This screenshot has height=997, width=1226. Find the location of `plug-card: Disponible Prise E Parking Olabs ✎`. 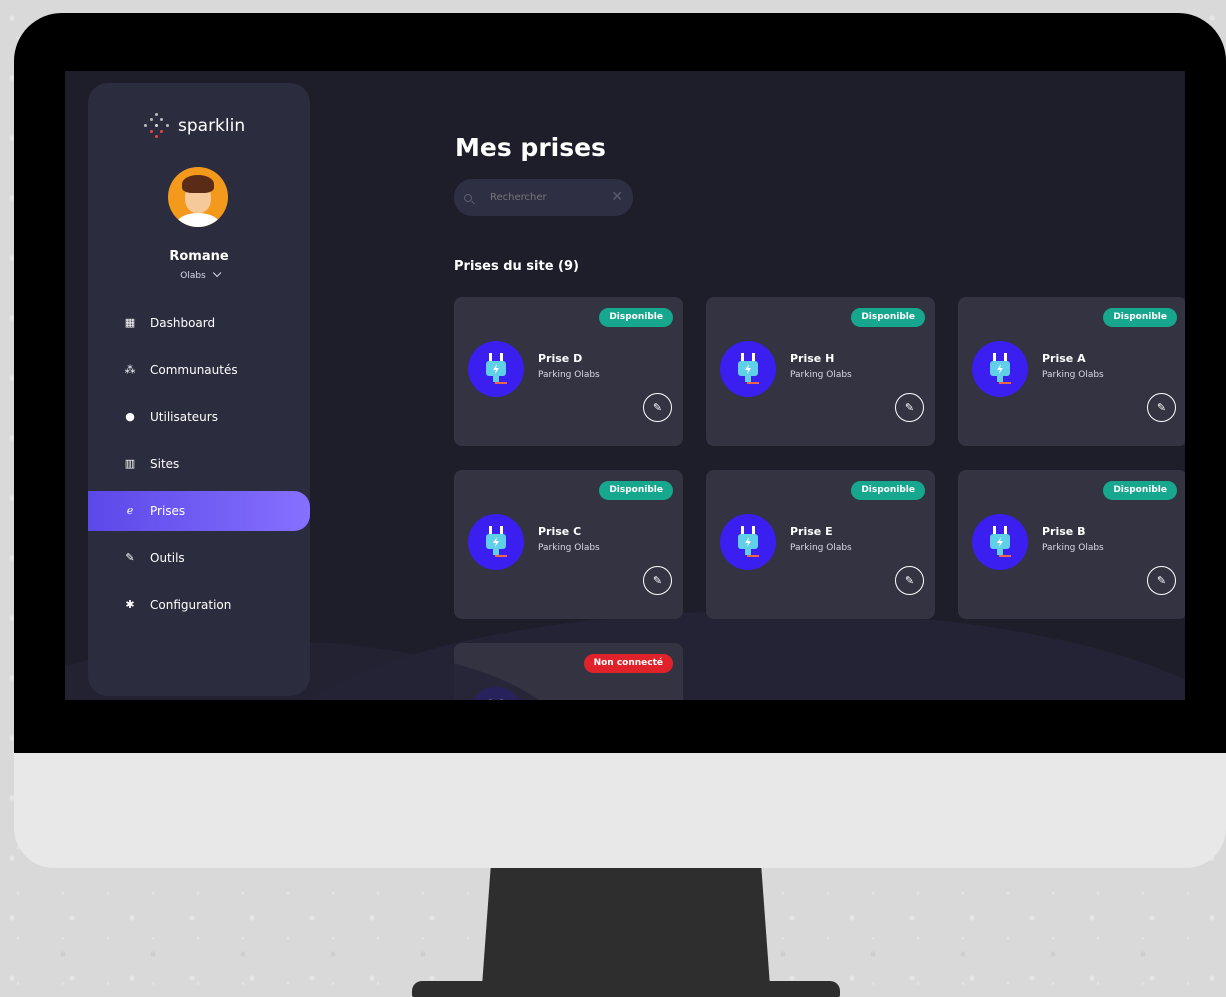

plug-card: Disponible Prise E Parking Olabs ✎ is located at coordinates (820, 544).